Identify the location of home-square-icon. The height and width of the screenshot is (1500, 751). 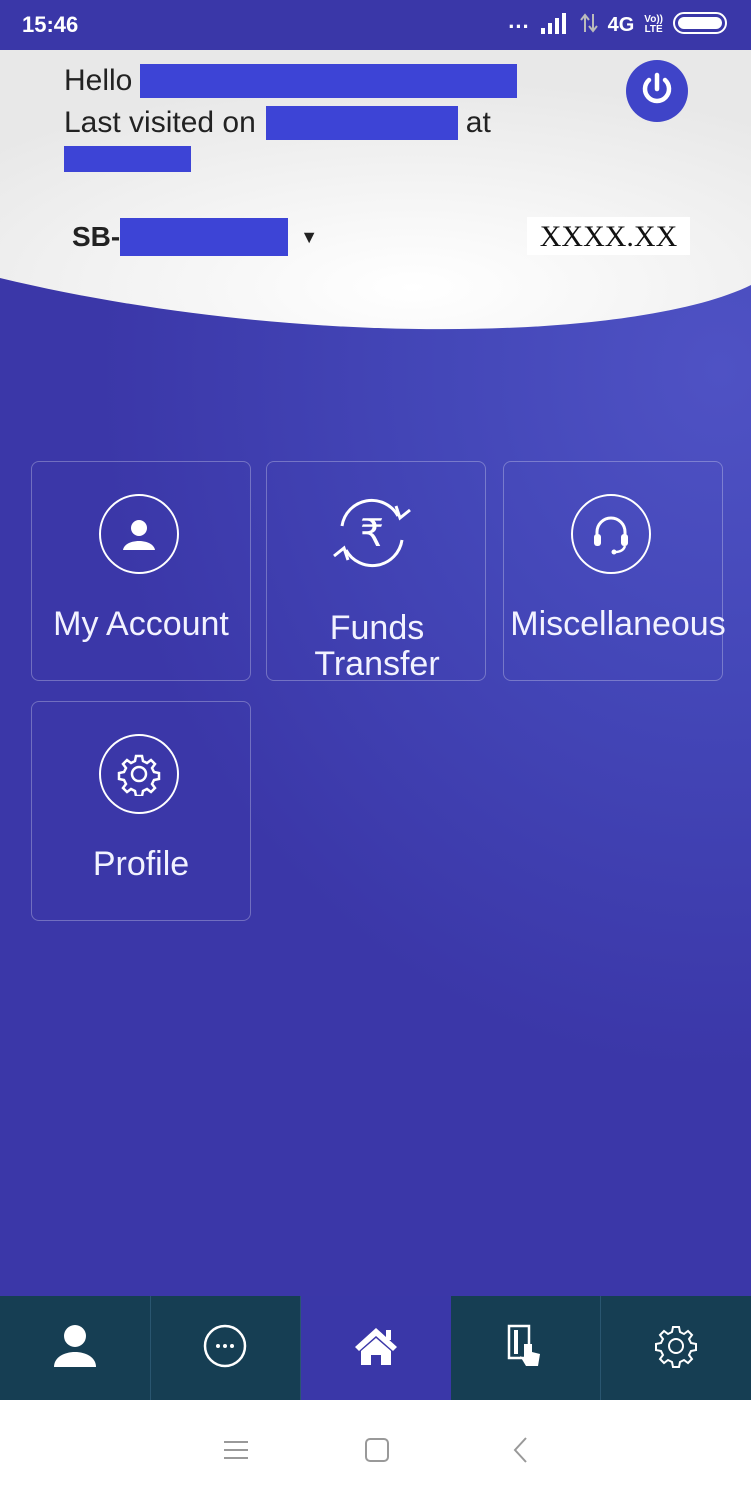
(377, 1450).